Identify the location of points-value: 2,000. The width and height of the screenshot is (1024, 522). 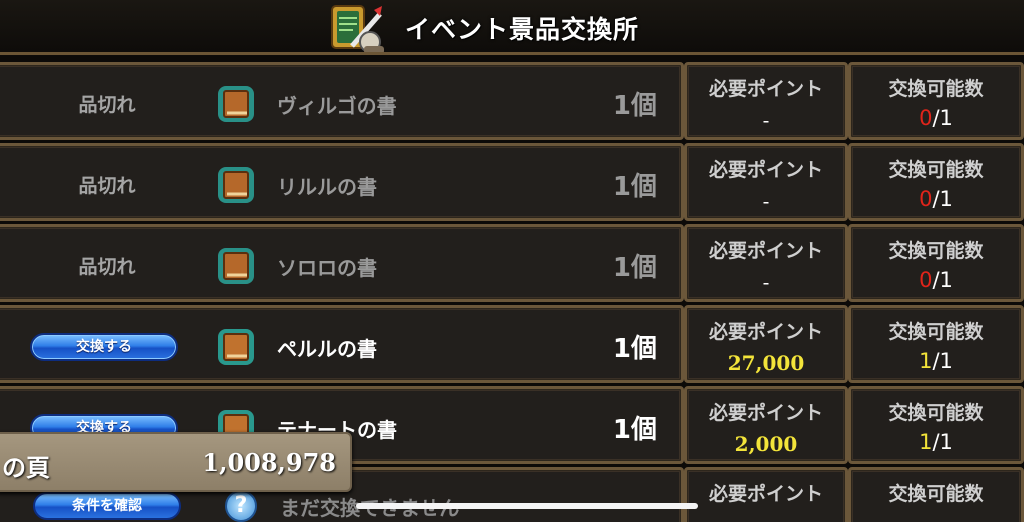
(766, 444).